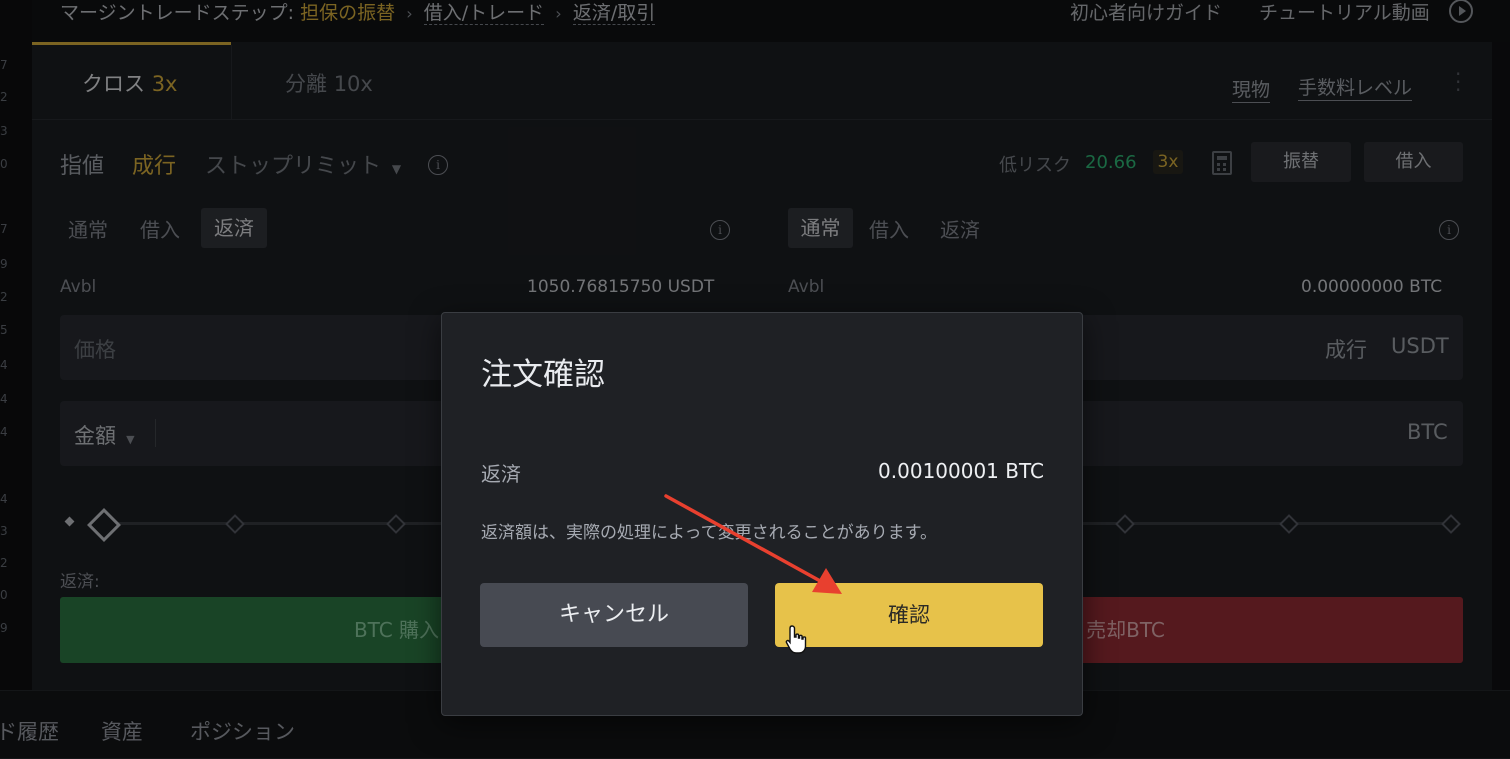  I want to click on hand-cursor-icon, so click(796, 639).